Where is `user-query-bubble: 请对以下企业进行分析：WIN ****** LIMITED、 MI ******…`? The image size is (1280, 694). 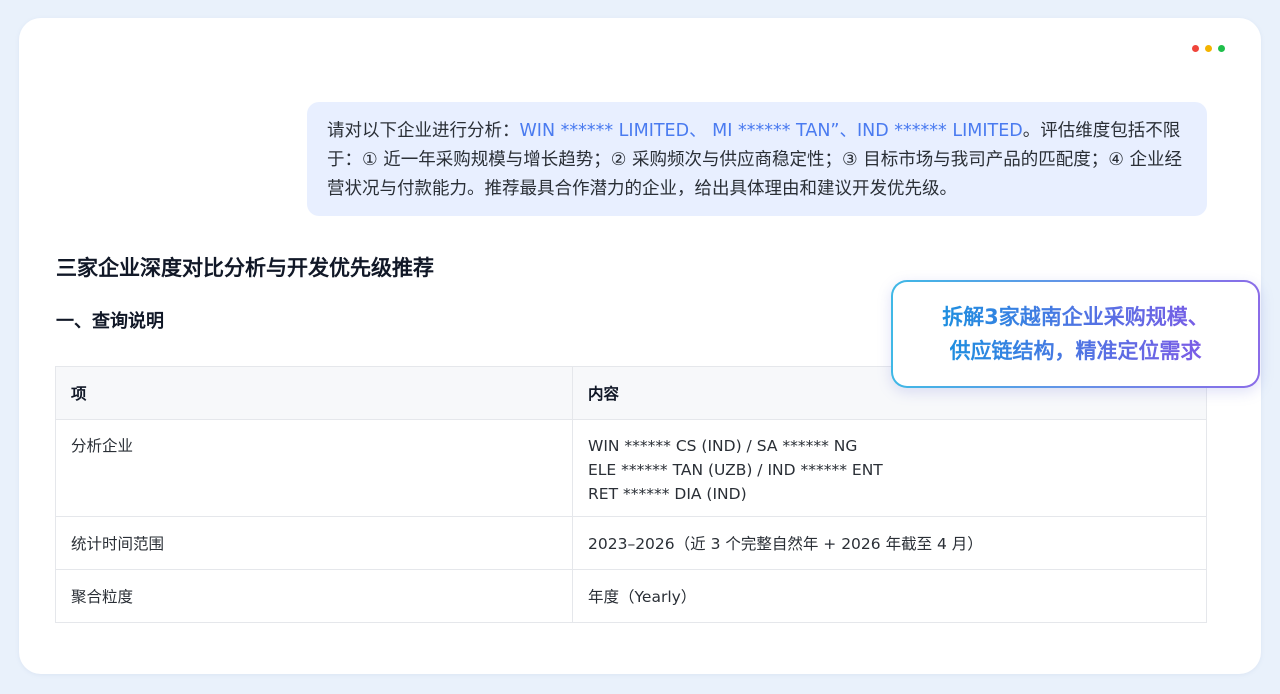
user-query-bubble: 请对以下企业进行分析：WIN ****** LIMITED、 MI ******… is located at coordinates (757, 159).